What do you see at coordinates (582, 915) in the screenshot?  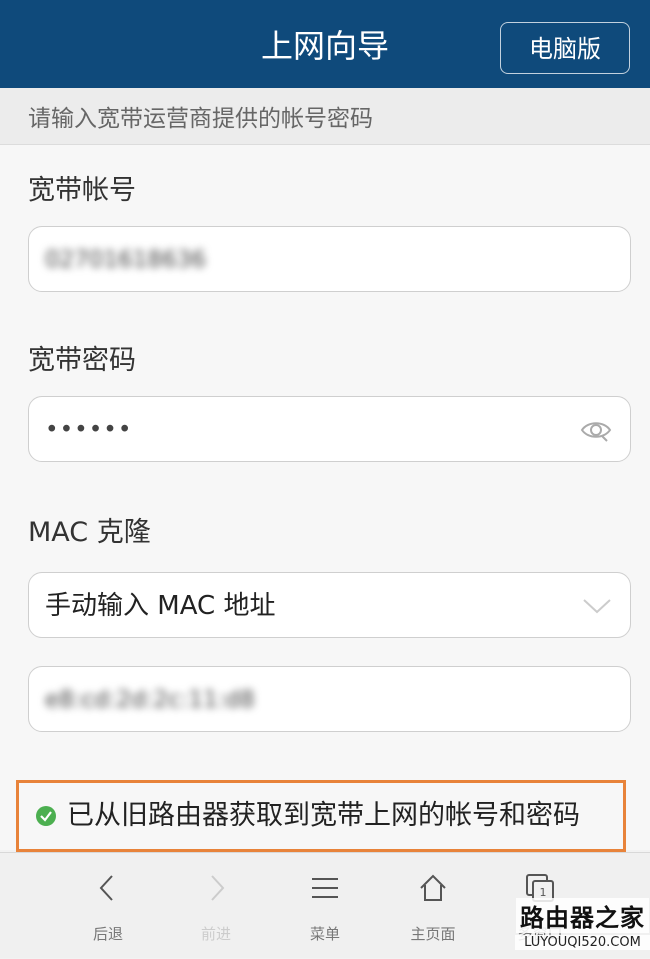 I see `watermark-cn: 路由器之家` at bounding box center [582, 915].